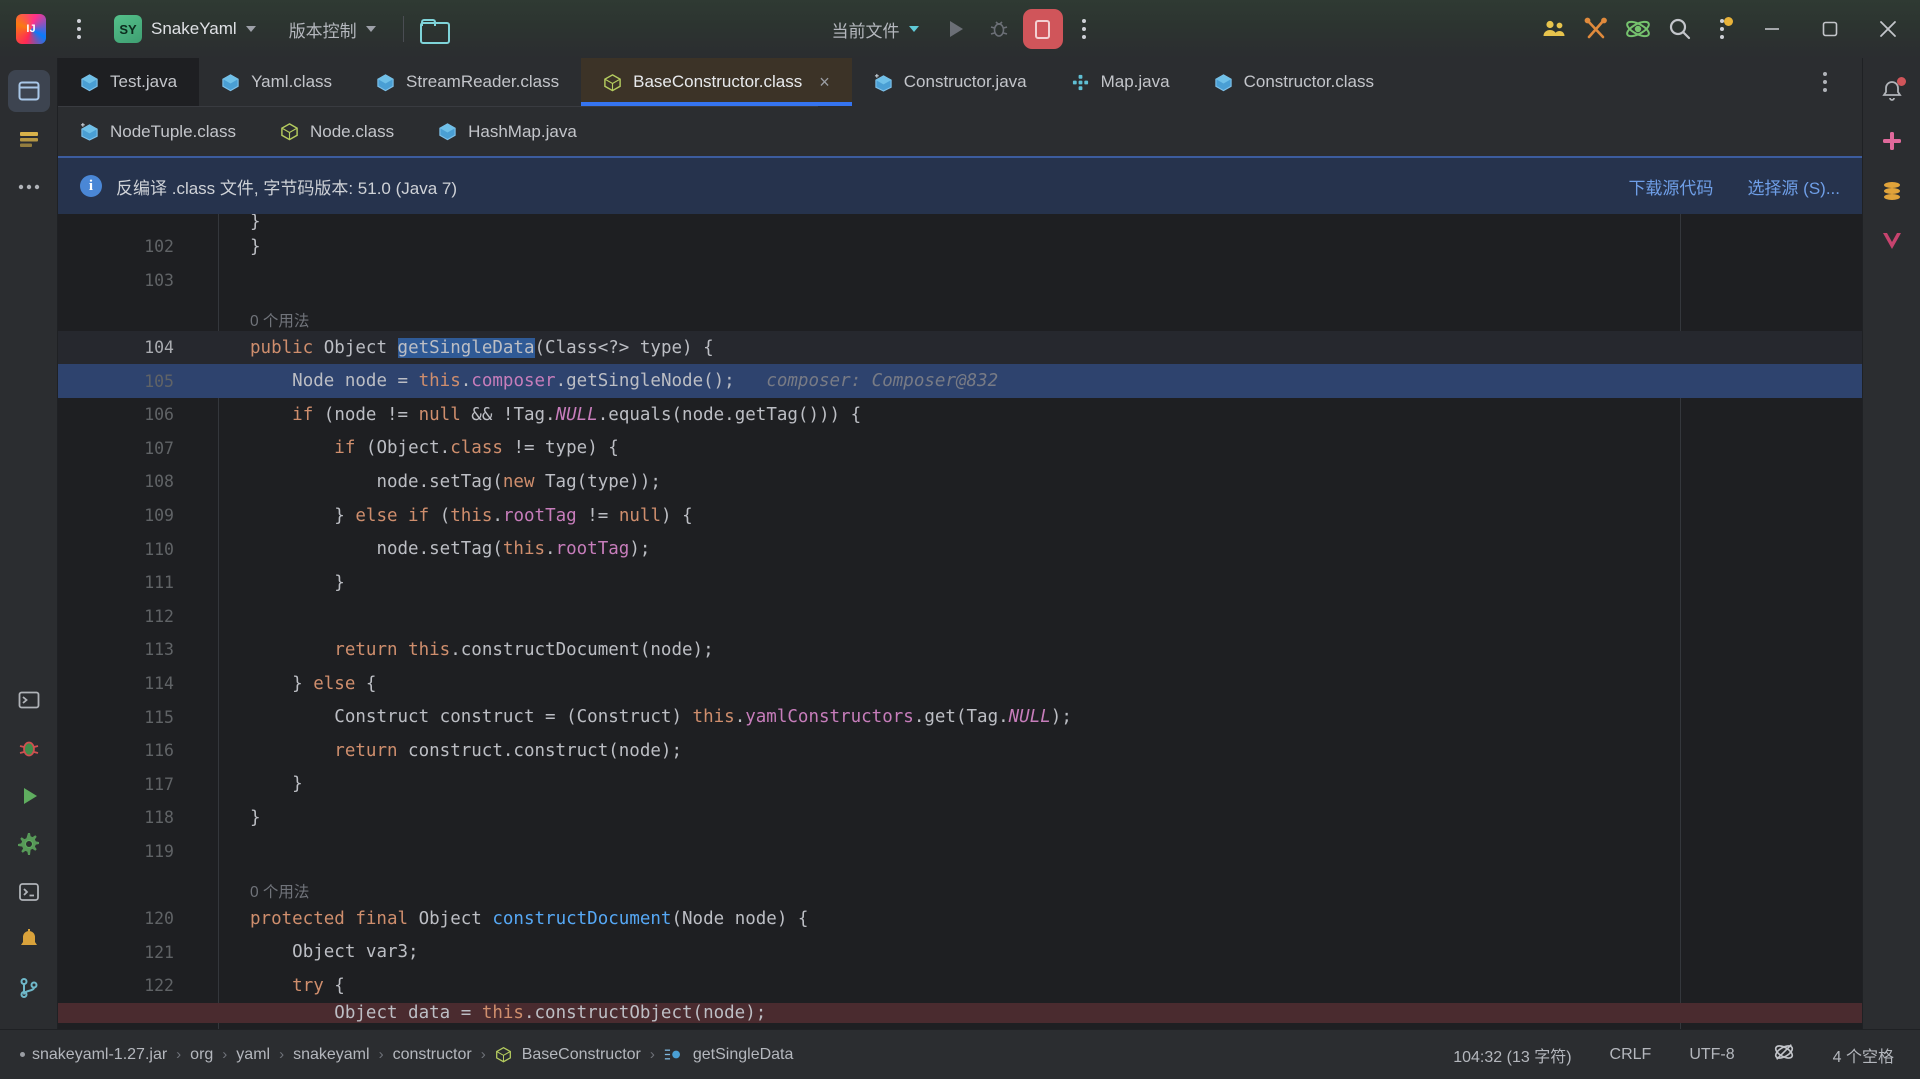 The image size is (1920, 1079). What do you see at coordinates (1888, 29) in the screenshot?
I see `close-icon` at bounding box center [1888, 29].